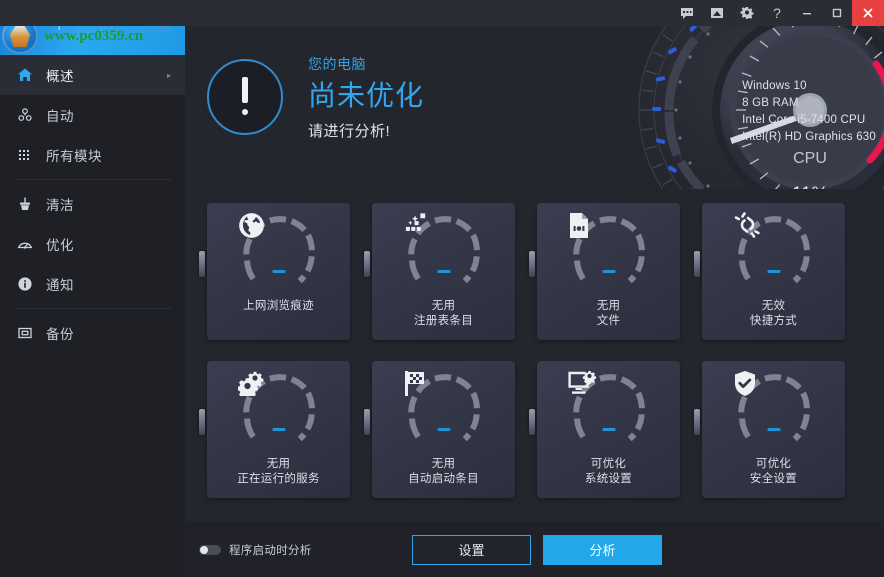  I want to click on card-wrapper: 无用 注册表条目, so click(439, 271).